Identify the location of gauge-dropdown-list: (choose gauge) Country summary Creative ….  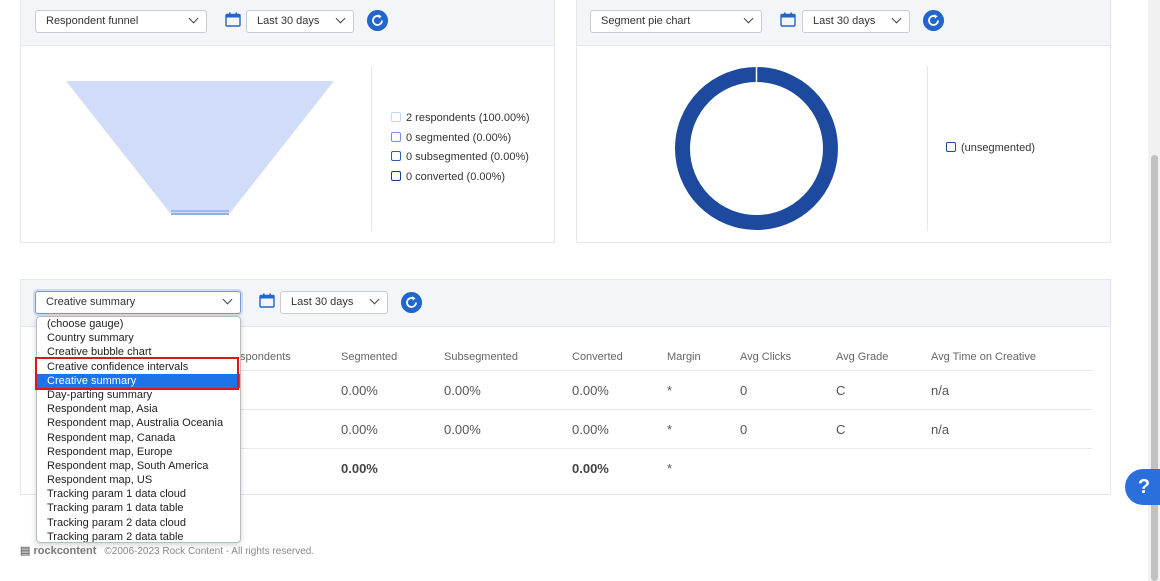
(138, 429).